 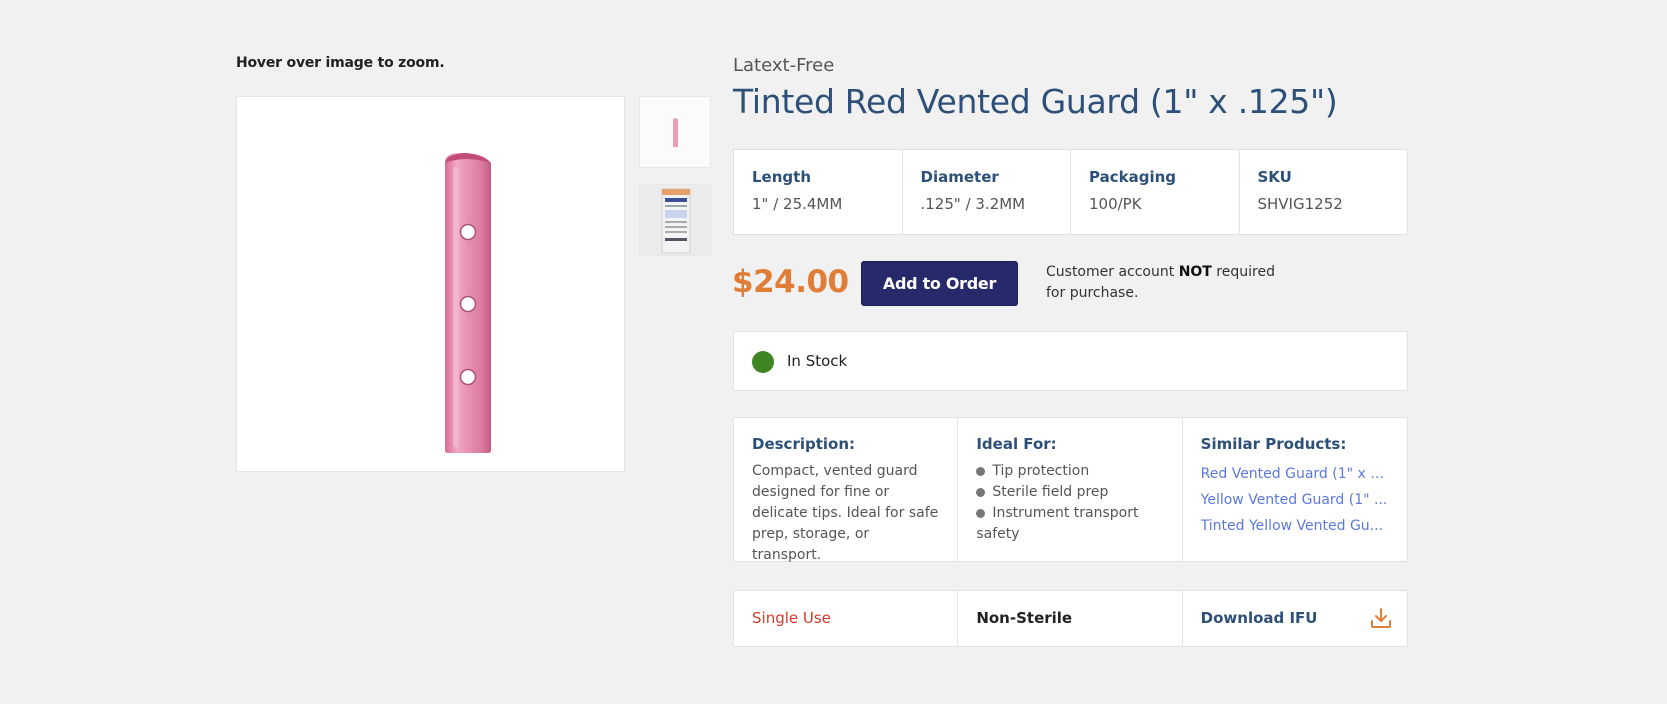 What do you see at coordinates (987, 192) in the screenshot?
I see `spec-diameter: Diameter .125" / 3.2MM` at bounding box center [987, 192].